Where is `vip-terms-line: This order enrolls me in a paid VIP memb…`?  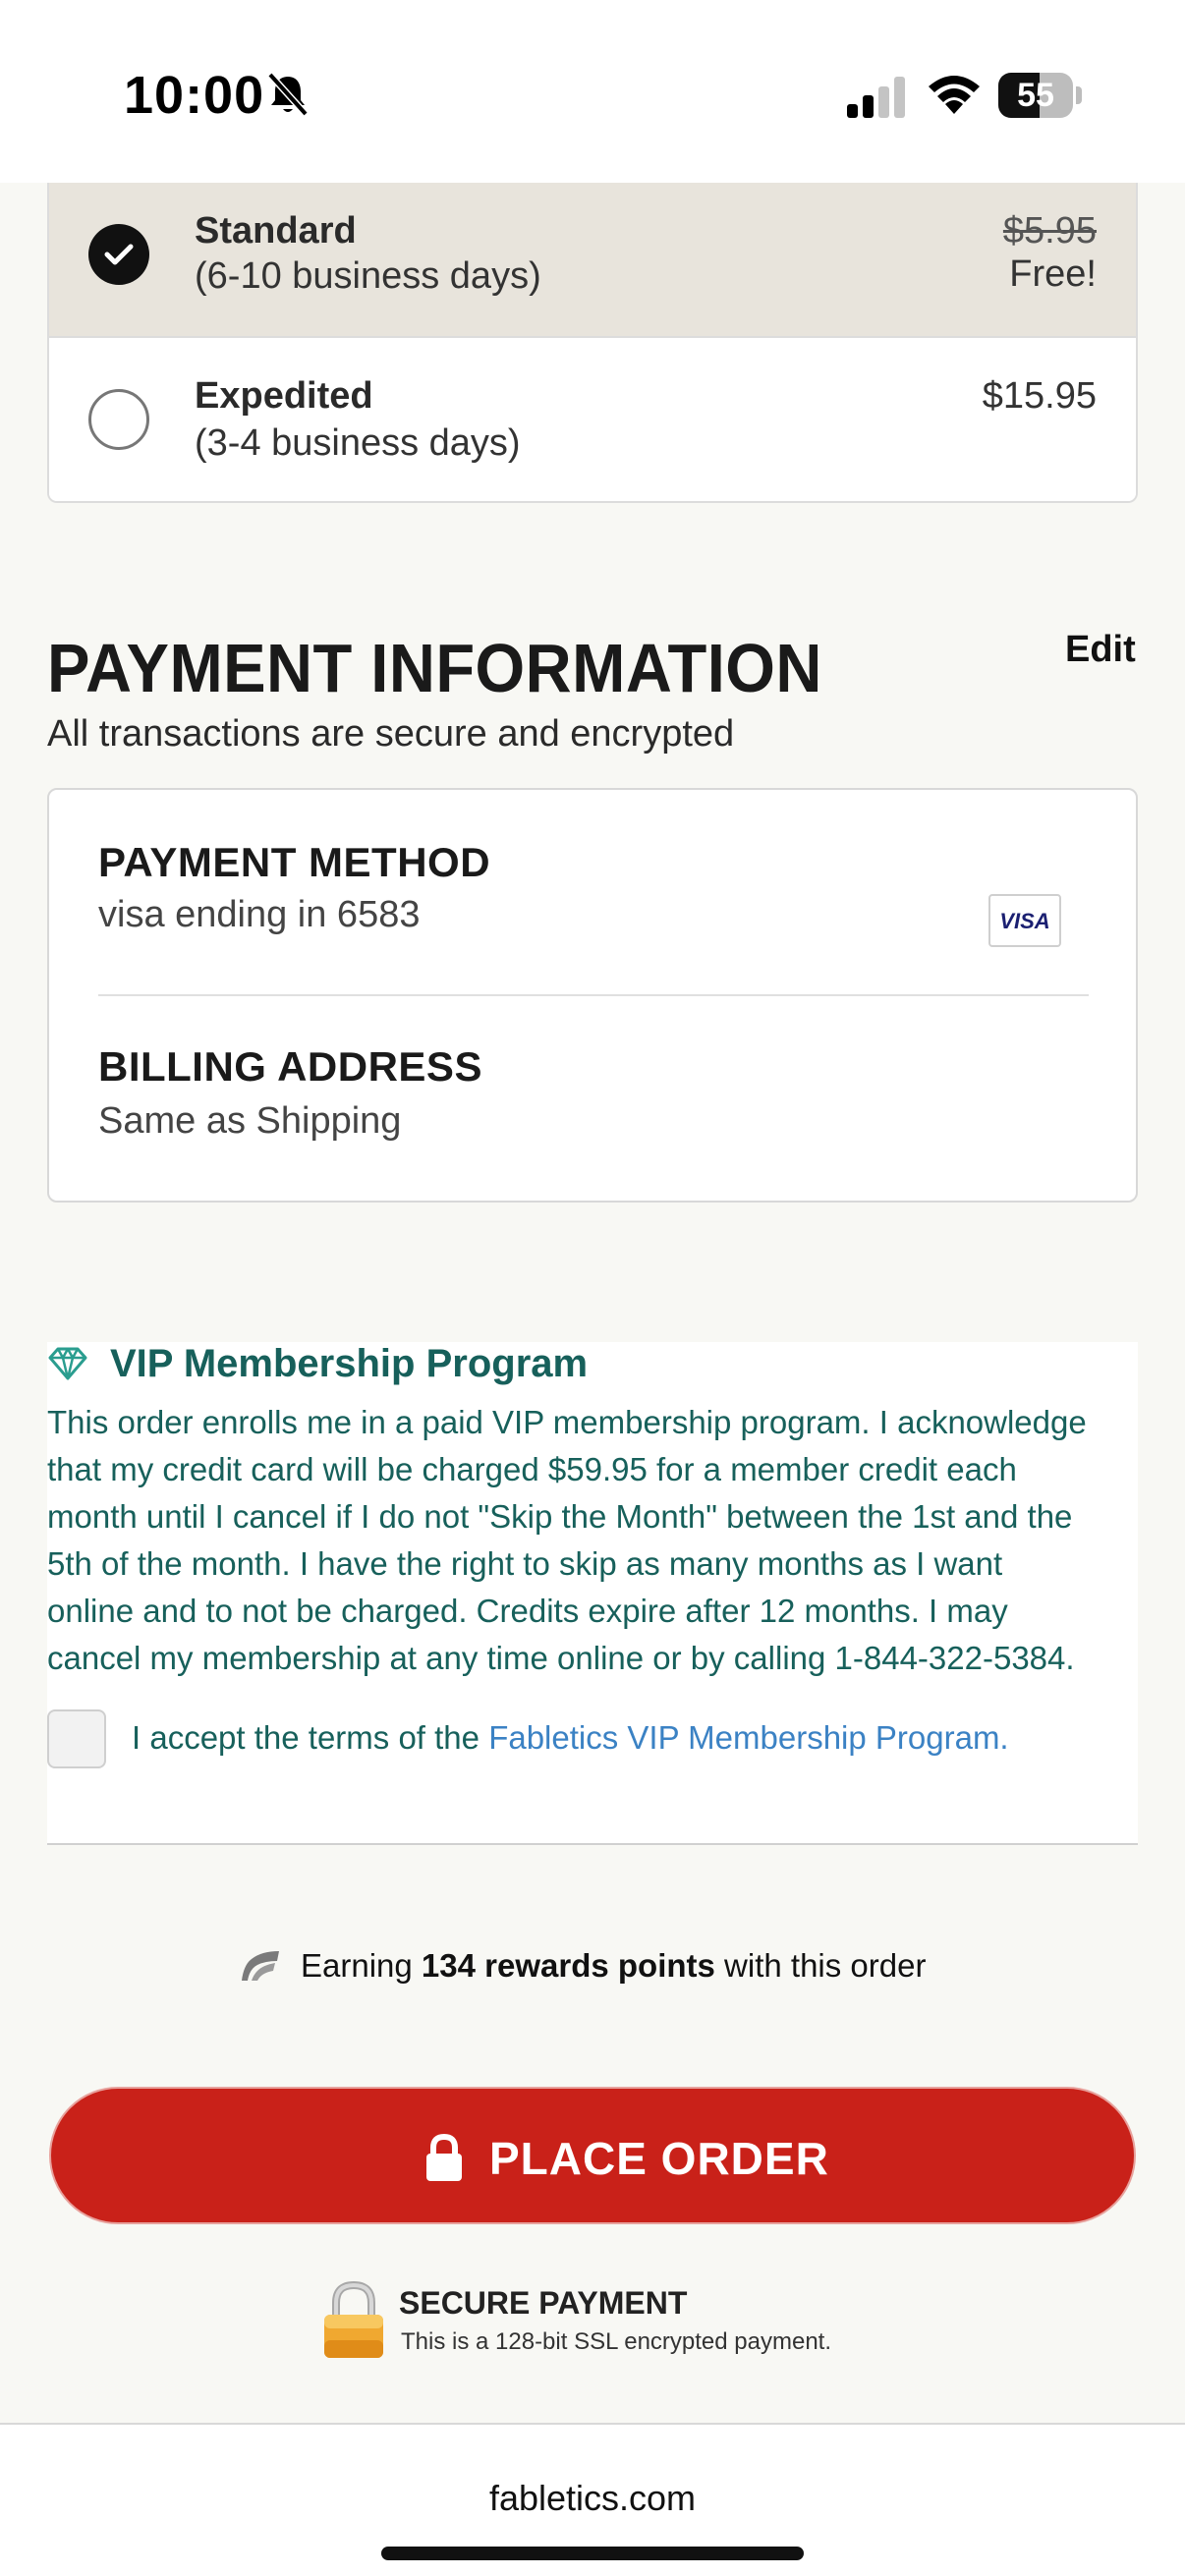
vip-terms-line: This order enrolls me in a paid VIP memb… is located at coordinates (567, 1422).